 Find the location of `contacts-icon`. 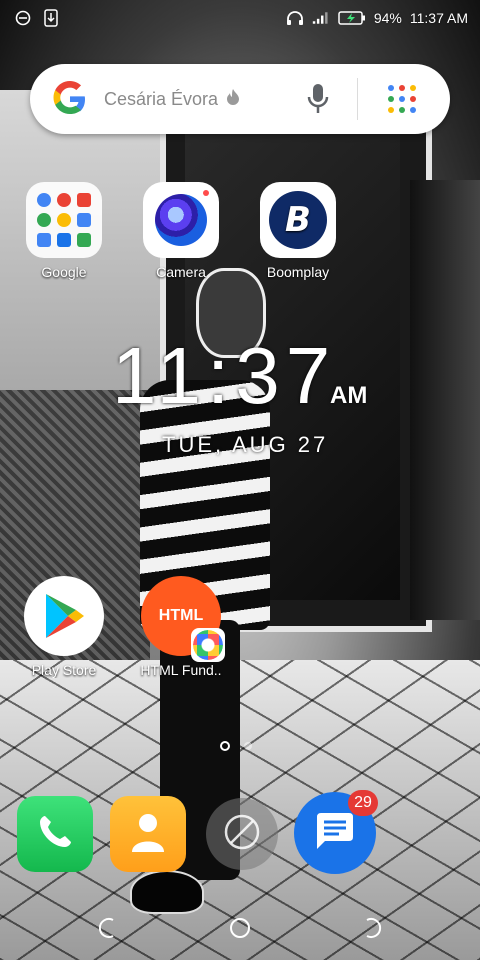

contacts-icon is located at coordinates (148, 834).